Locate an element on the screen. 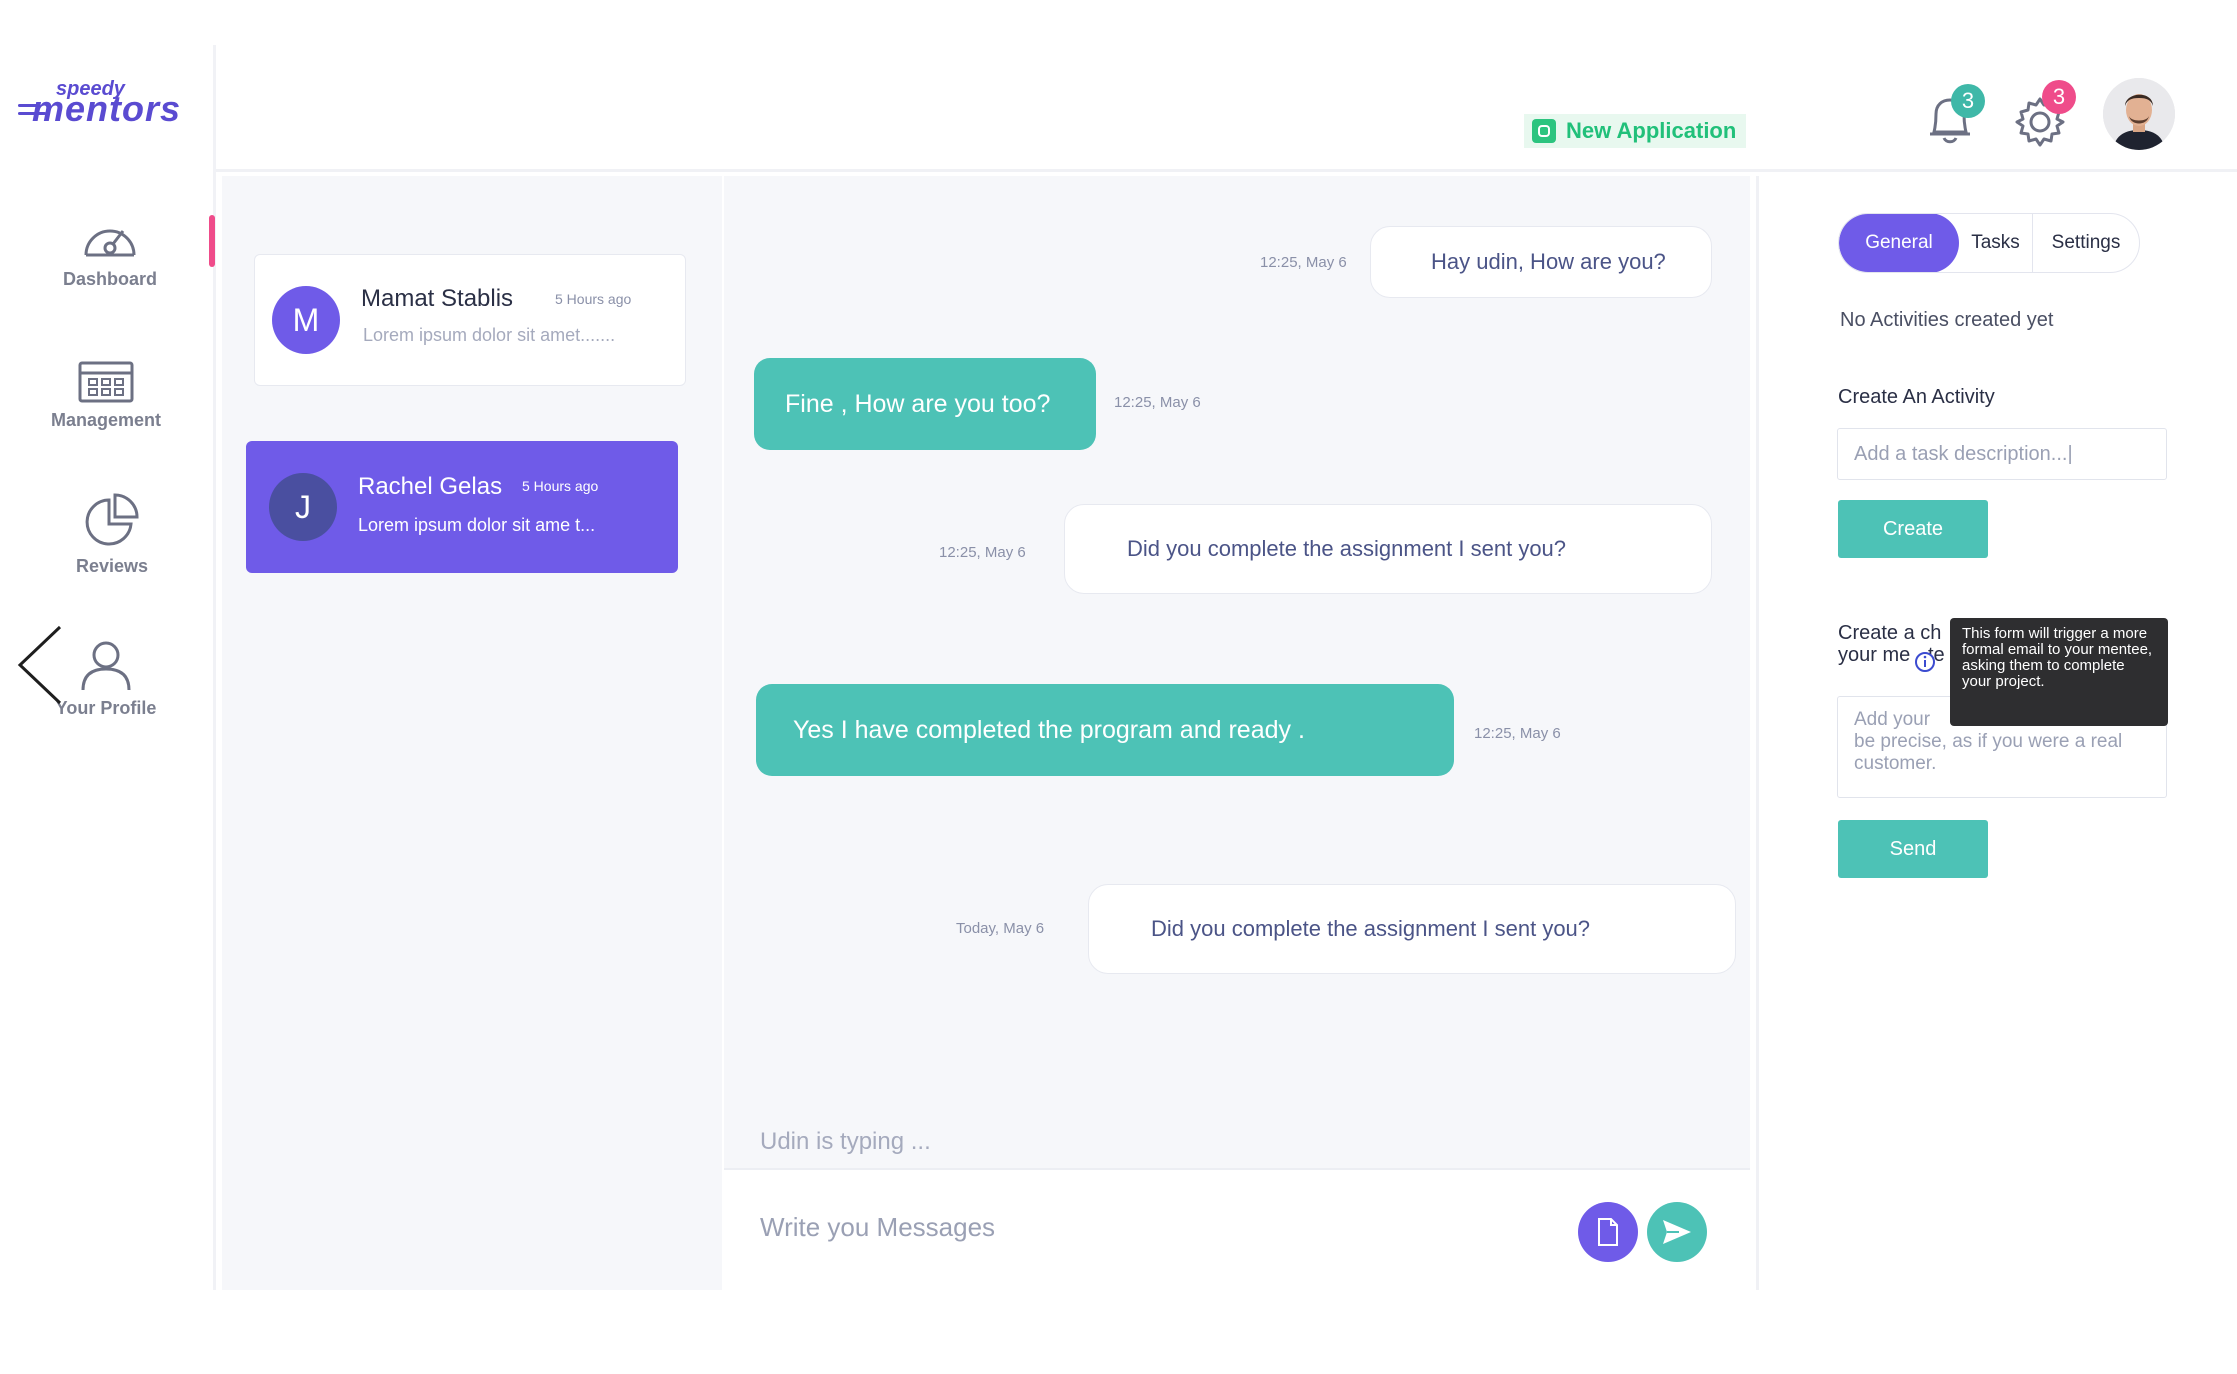 Image resolution: width=2237 pixels, height=1374 pixels. sidebar-item-label: Reviews is located at coordinates (112, 566).